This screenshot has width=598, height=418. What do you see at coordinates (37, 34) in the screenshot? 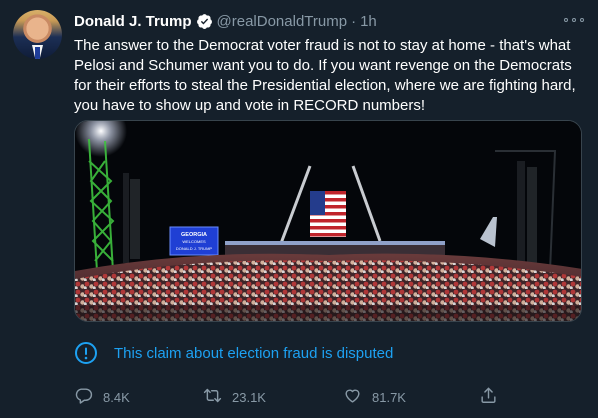
I see `avatar` at bounding box center [37, 34].